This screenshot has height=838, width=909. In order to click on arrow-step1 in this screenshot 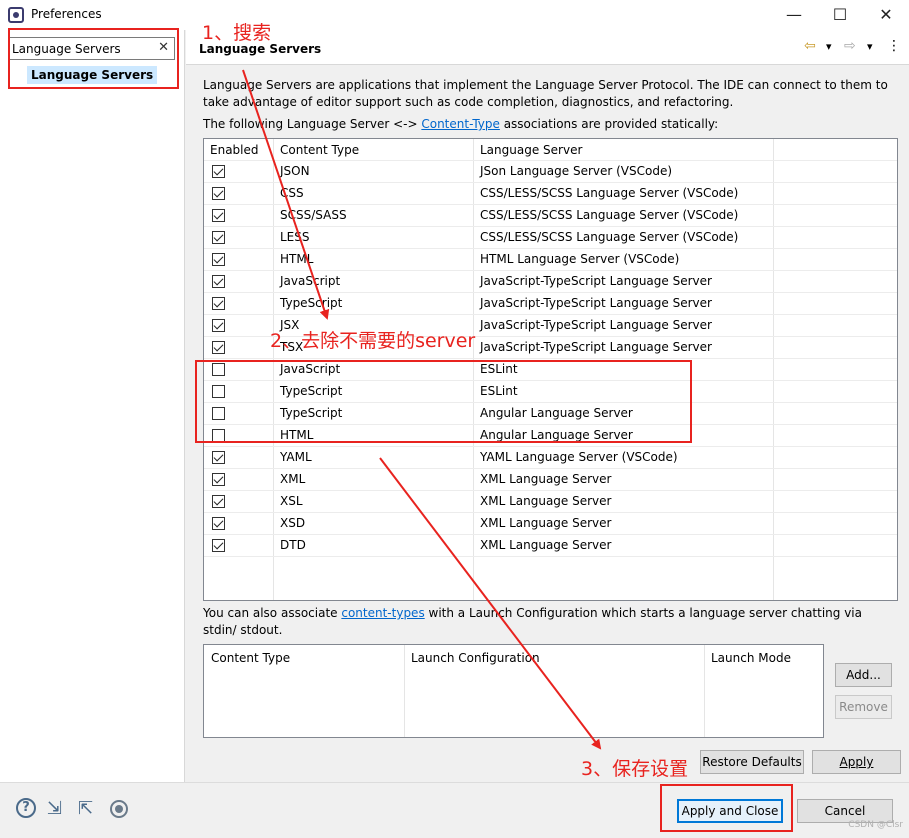, I will do `click(286, 194)`.